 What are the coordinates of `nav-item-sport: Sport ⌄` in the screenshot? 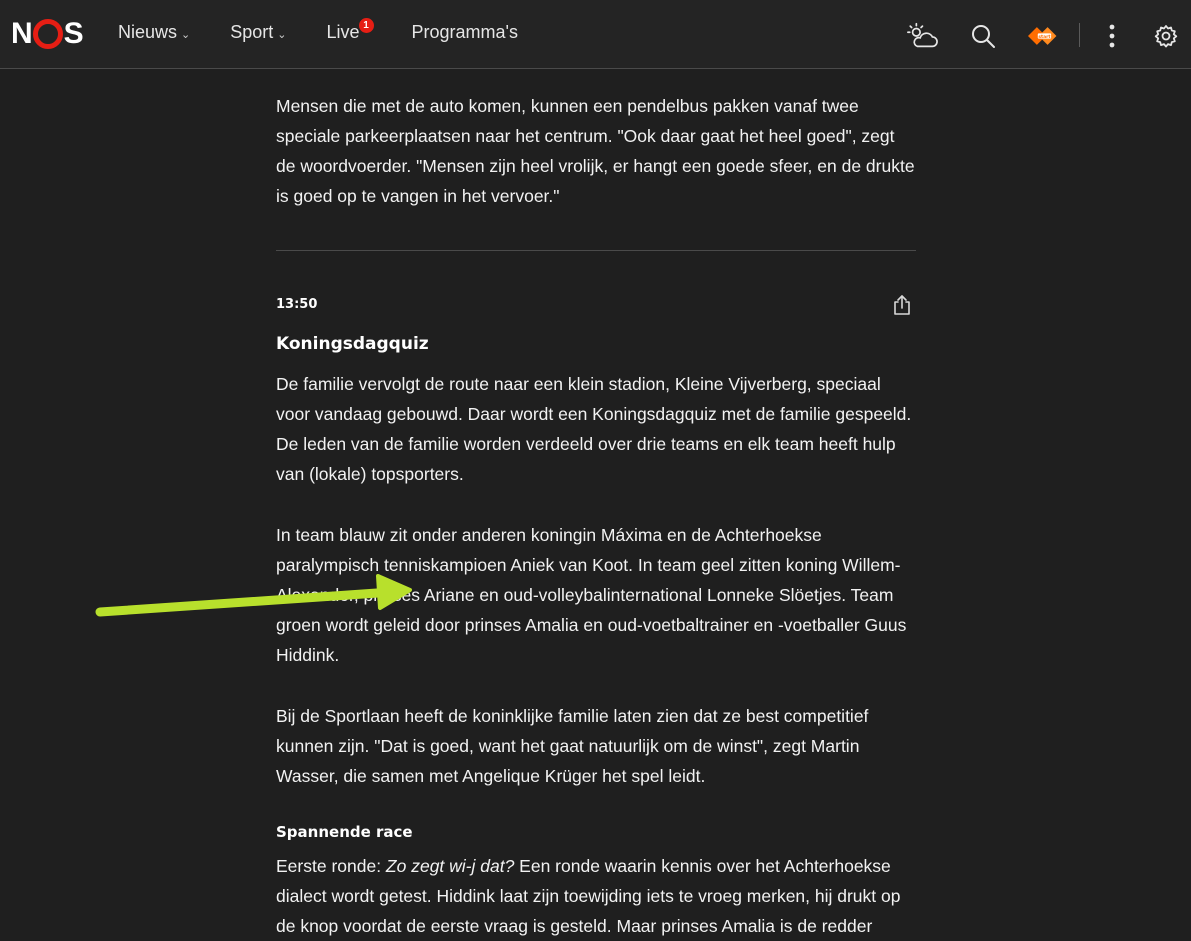 It's located at (258, 32).